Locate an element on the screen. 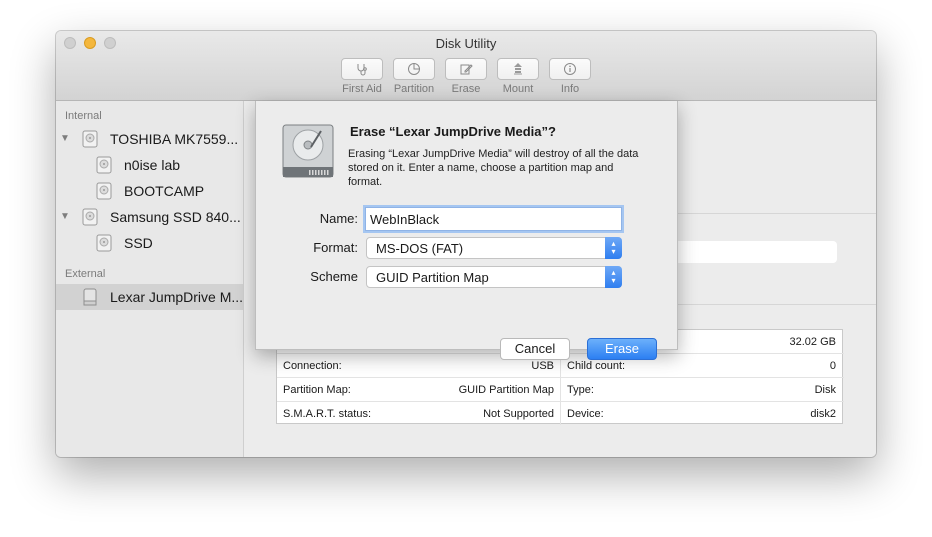 The image size is (932, 537). pie-icon is located at coordinates (414, 69).